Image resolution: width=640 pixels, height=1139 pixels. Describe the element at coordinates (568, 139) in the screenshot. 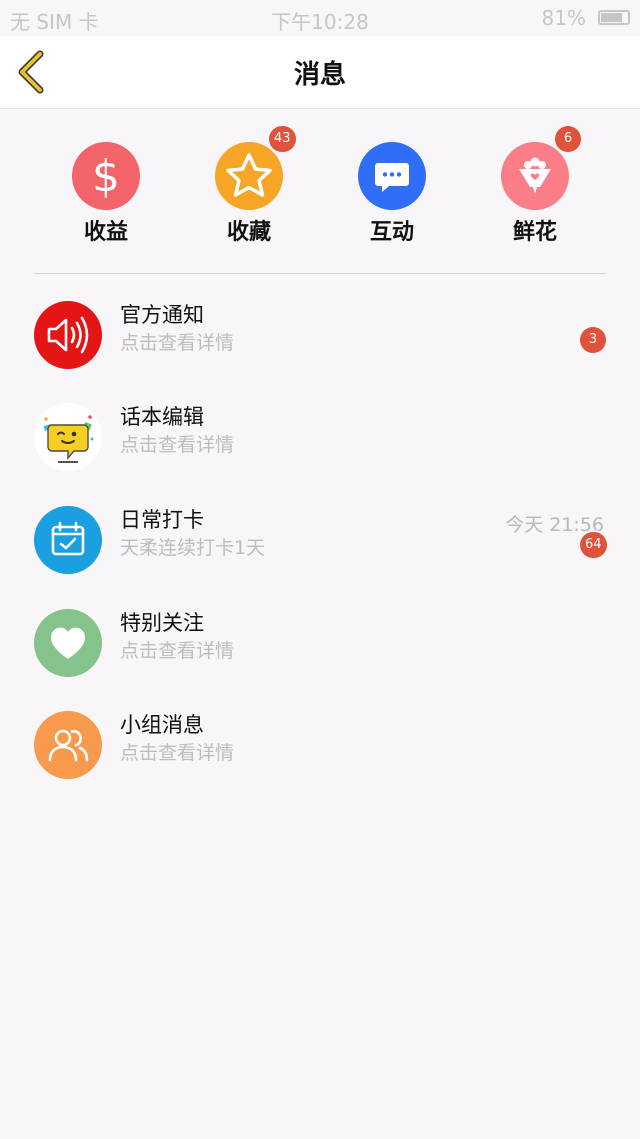

I see `flowers-badge: 6` at that location.